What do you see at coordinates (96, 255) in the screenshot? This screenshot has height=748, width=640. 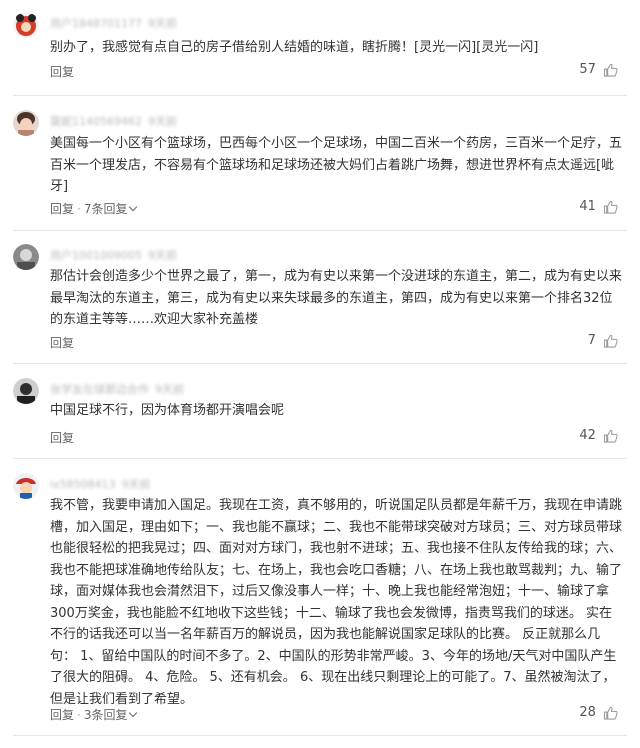 I see `username: 用户1001009005` at bounding box center [96, 255].